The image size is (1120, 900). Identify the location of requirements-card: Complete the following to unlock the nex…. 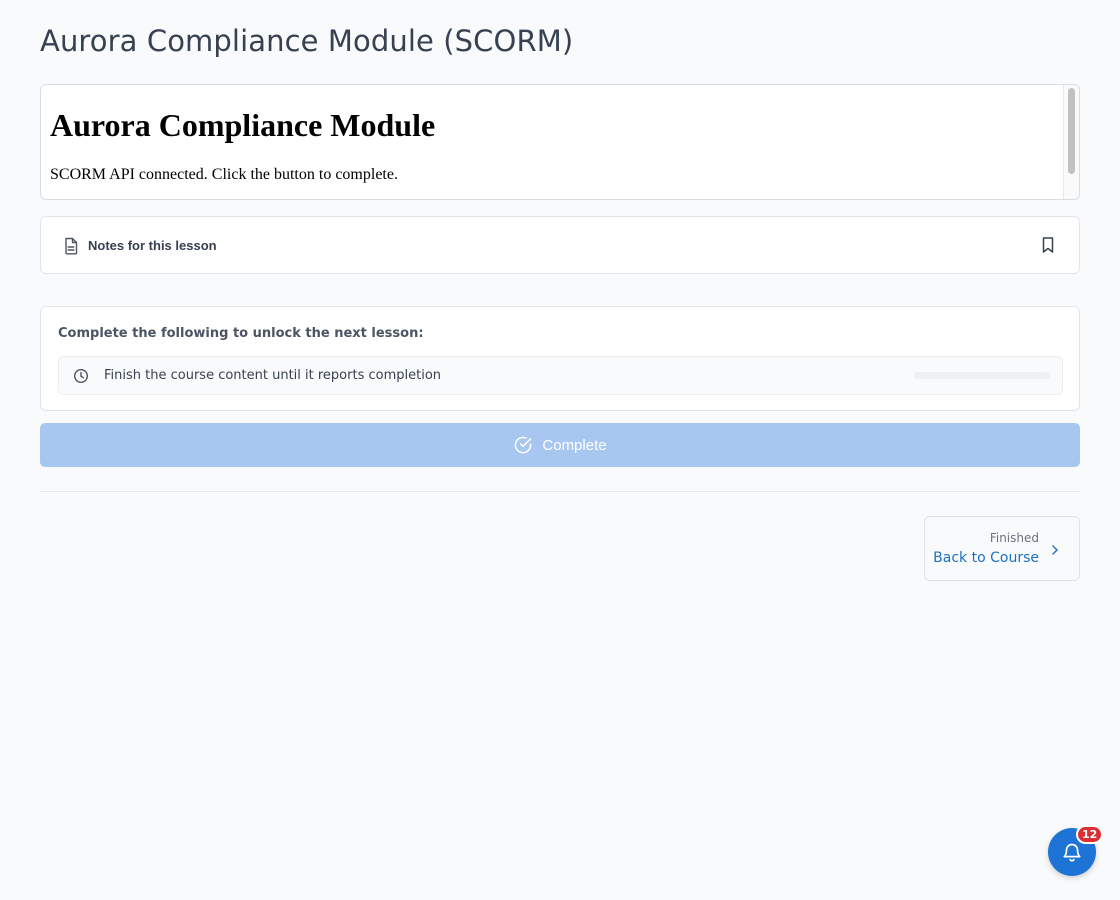
(560, 358).